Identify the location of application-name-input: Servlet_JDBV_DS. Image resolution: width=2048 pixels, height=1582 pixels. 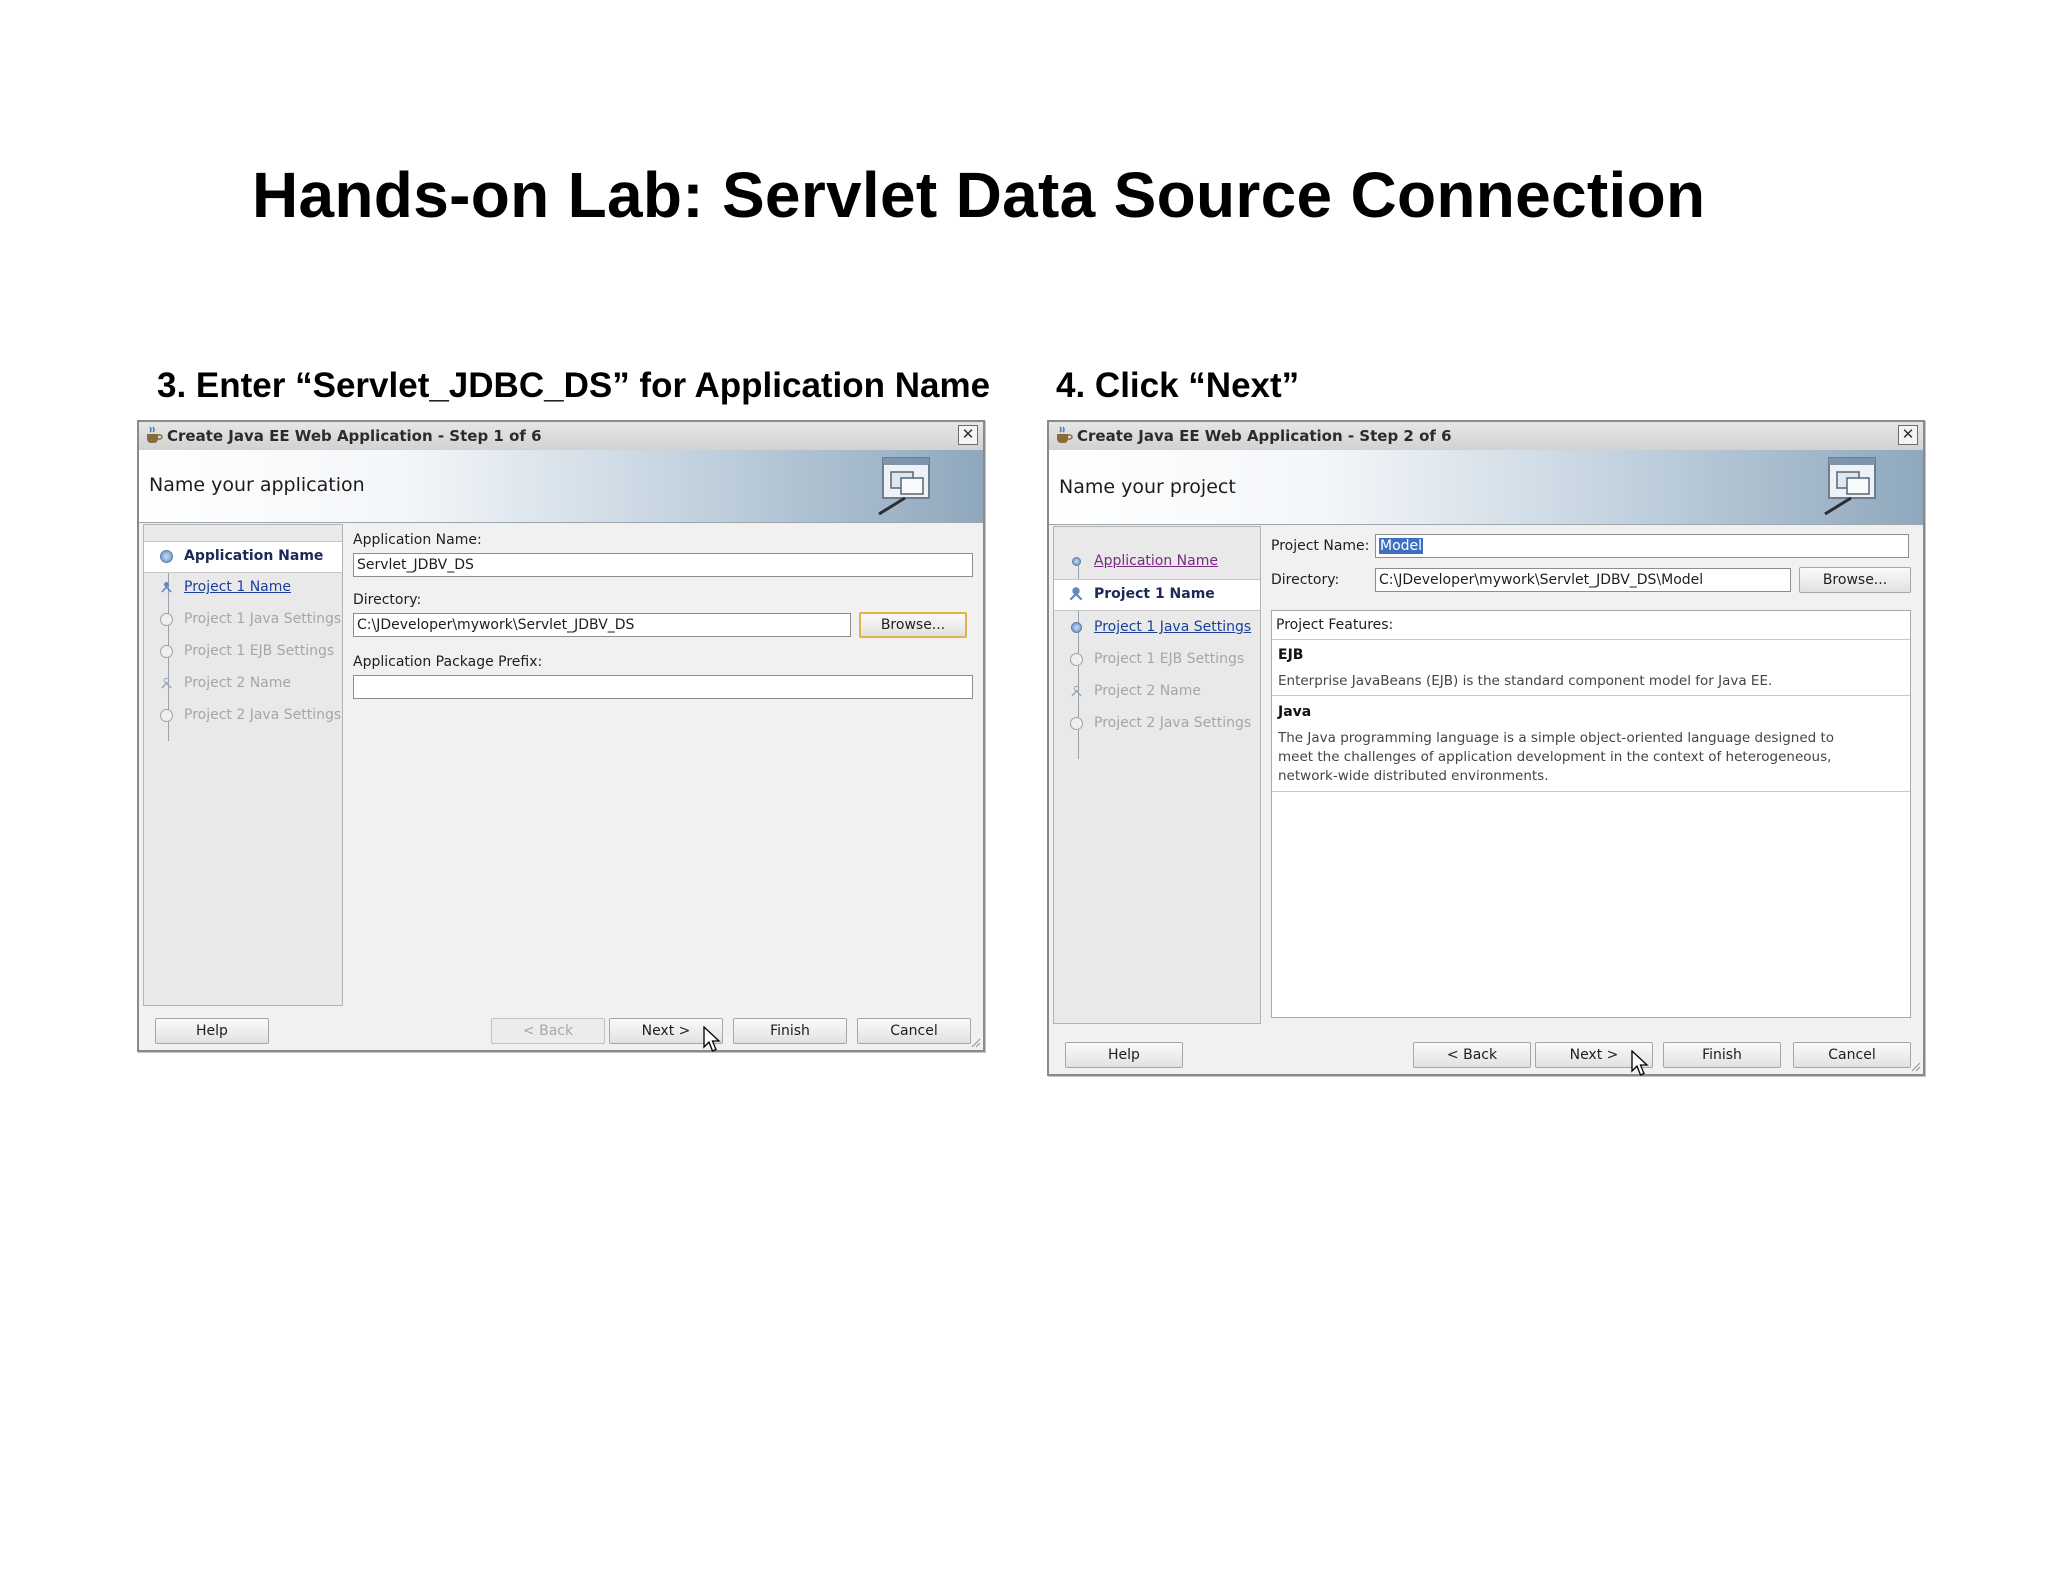
(663, 565).